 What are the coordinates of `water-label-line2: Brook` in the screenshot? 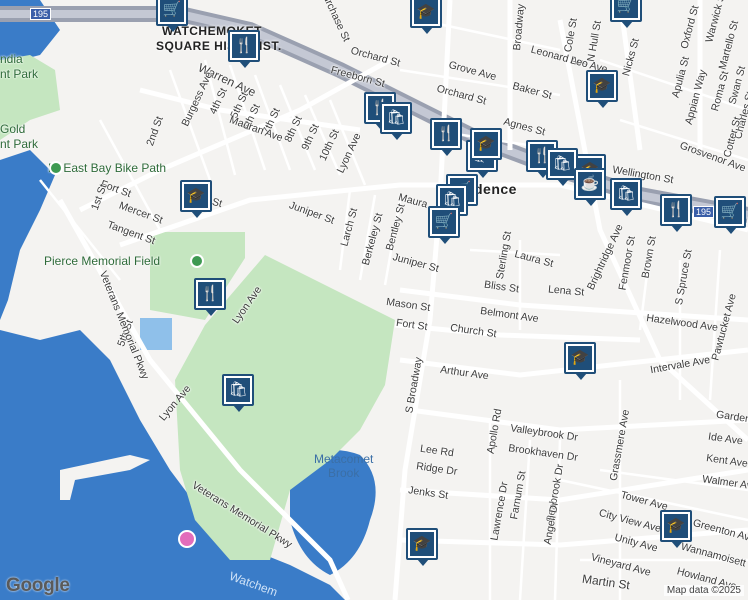 It's located at (344, 472).